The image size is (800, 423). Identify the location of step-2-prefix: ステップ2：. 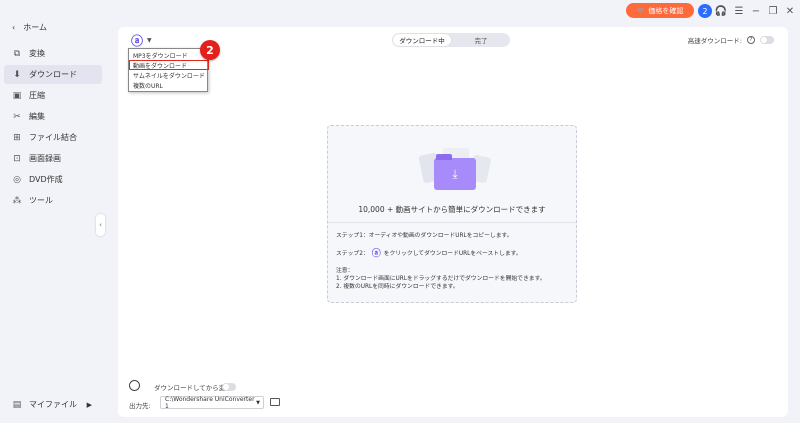
(352, 254).